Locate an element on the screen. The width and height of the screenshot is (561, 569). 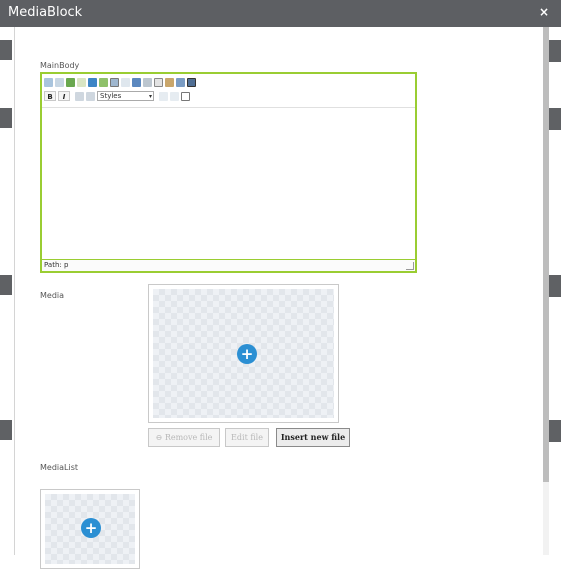
media-icon is located at coordinates (92, 82).